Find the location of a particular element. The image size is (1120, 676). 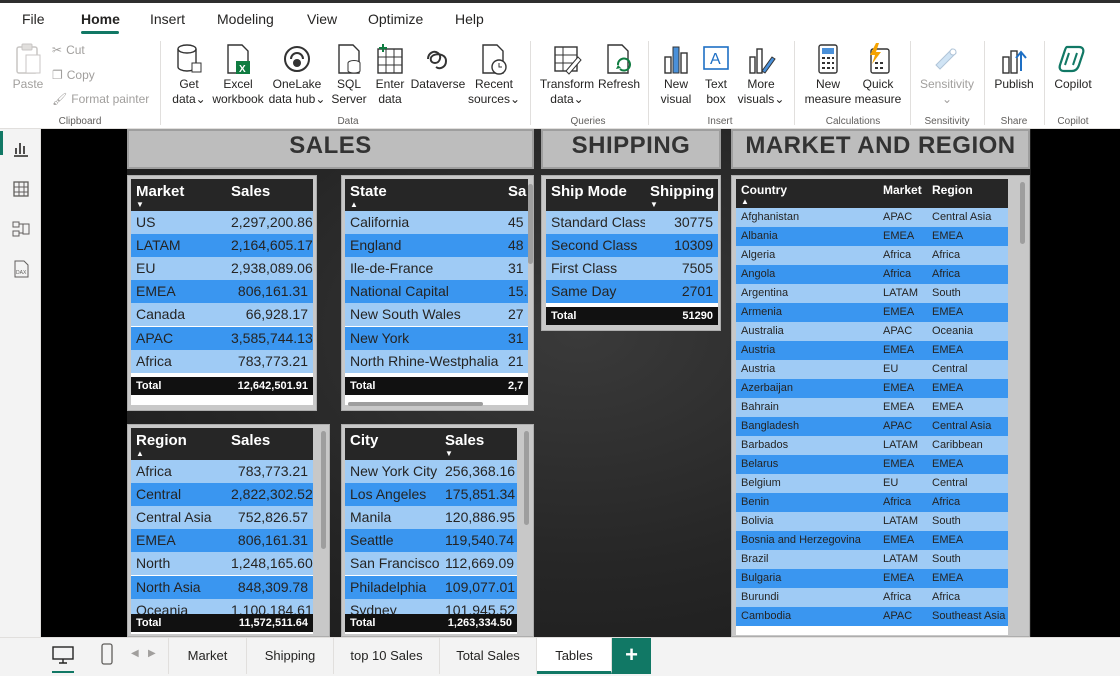

table-row: Same Day 2701 is located at coordinates (632, 292).